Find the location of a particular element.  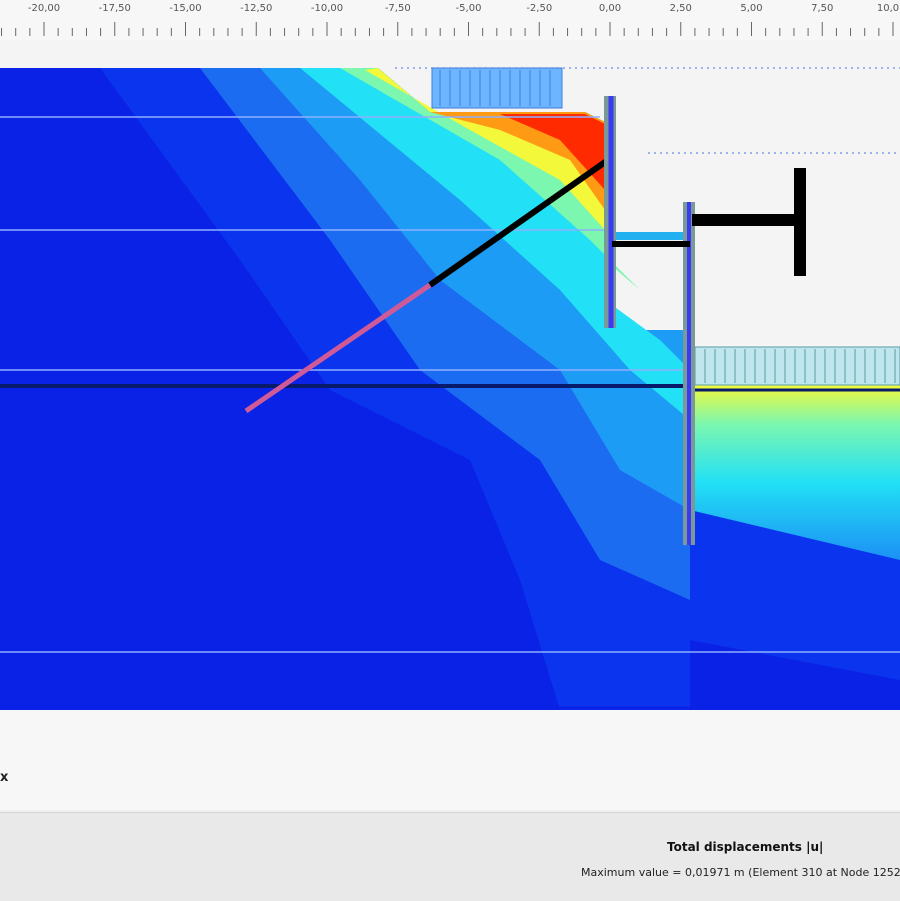

ruler-tick-label: -2,50 is located at coordinates (539, 8).